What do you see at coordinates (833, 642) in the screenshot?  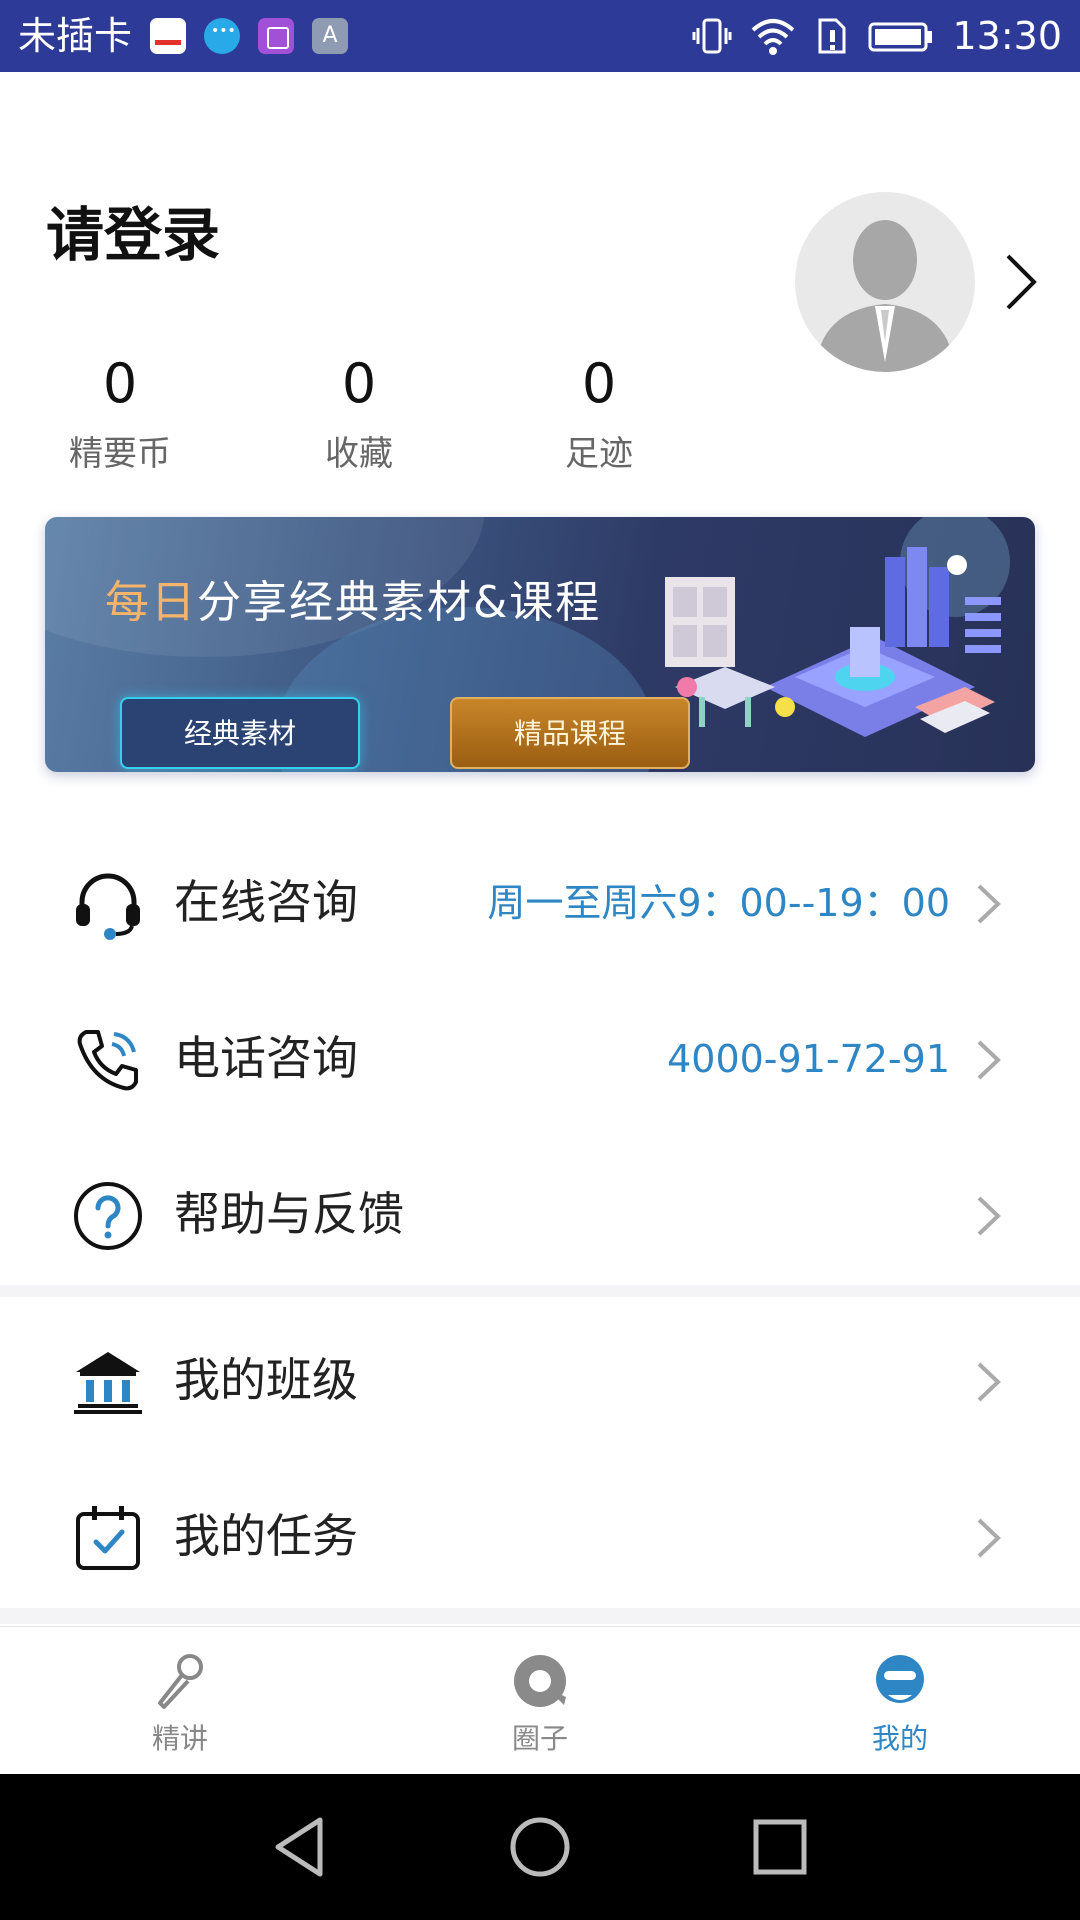 I see `banner-illustration` at bounding box center [833, 642].